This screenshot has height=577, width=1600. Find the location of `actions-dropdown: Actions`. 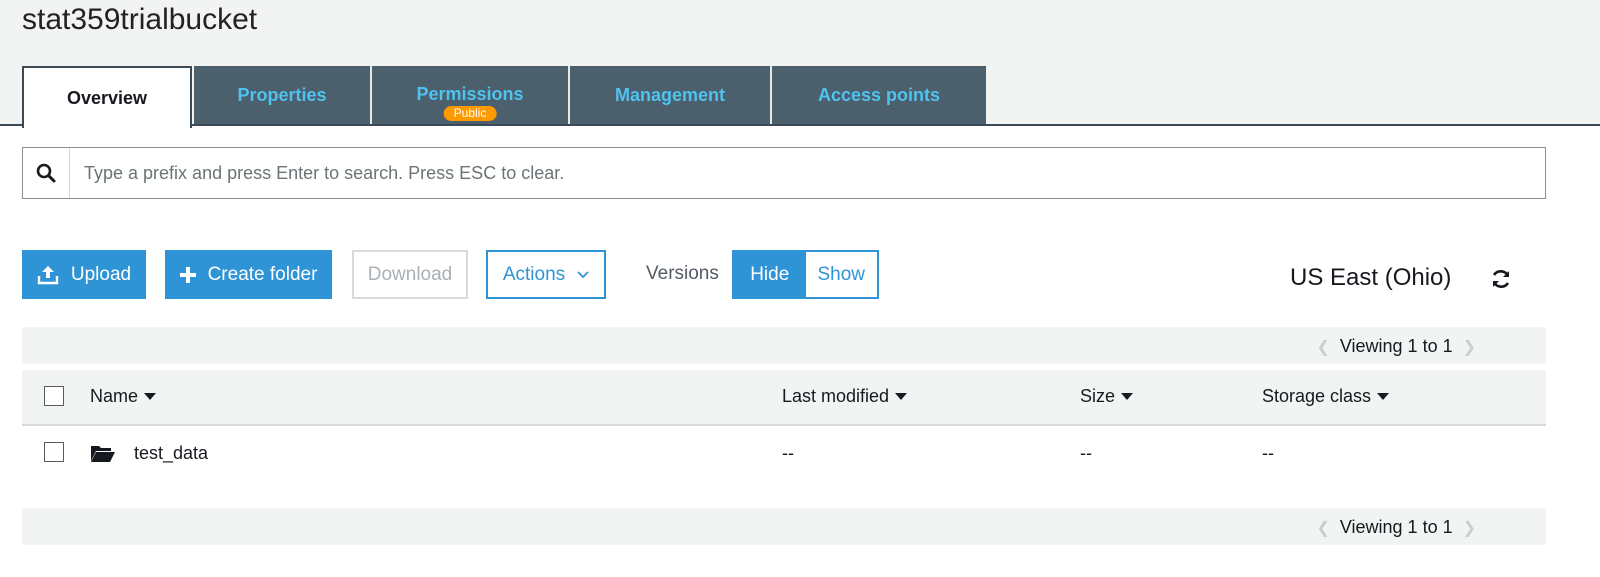

actions-dropdown: Actions is located at coordinates (546, 274).